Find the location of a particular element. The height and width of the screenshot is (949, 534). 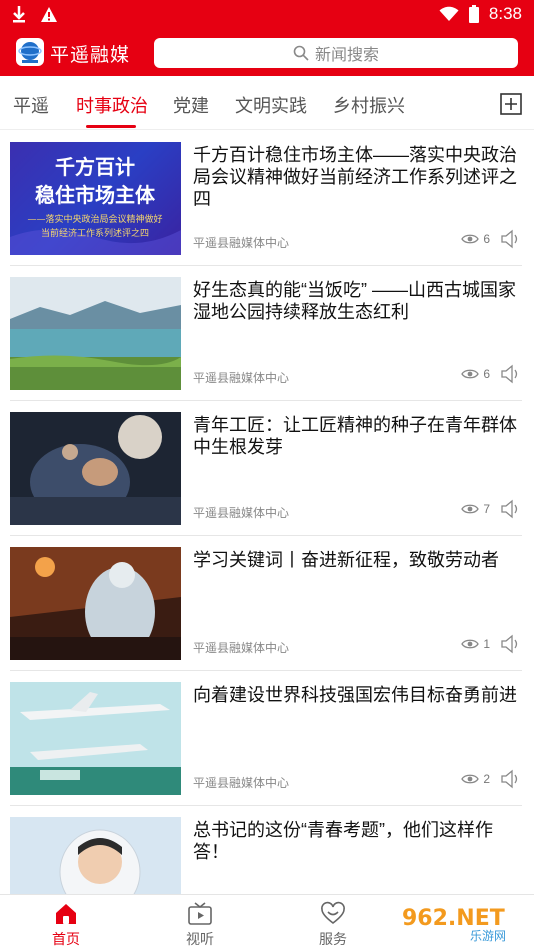

search-bar: 新闻搜索 is located at coordinates (336, 53).